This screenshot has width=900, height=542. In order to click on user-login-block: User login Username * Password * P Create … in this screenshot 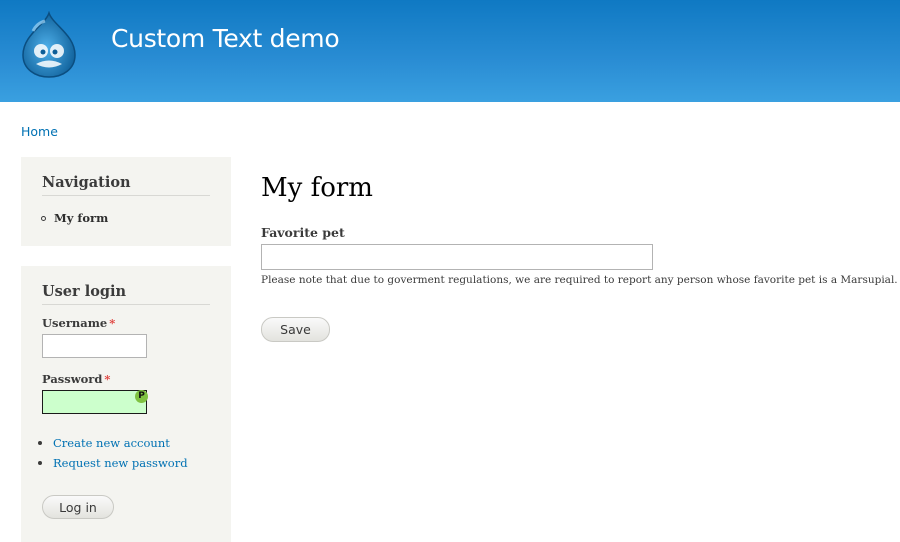, I will do `click(126, 404)`.